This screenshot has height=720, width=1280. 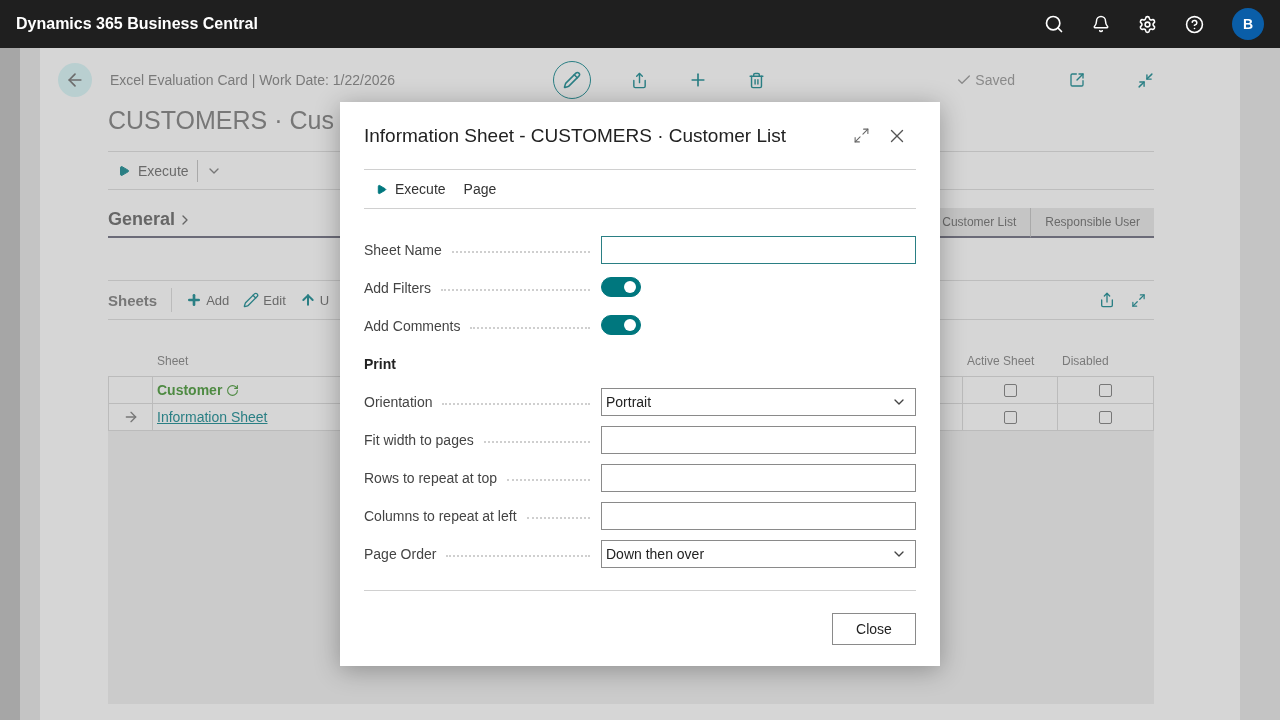 What do you see at coordinates (411, 189) in the screenshot?
I see `dialog-action: Execute` at bounding box center [411, 189].